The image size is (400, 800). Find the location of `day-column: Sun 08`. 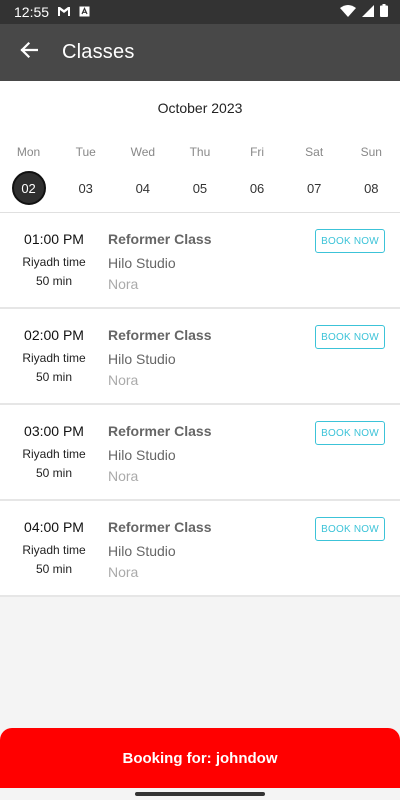

day-column: Sun 08 is located at coordinates (371, 175).